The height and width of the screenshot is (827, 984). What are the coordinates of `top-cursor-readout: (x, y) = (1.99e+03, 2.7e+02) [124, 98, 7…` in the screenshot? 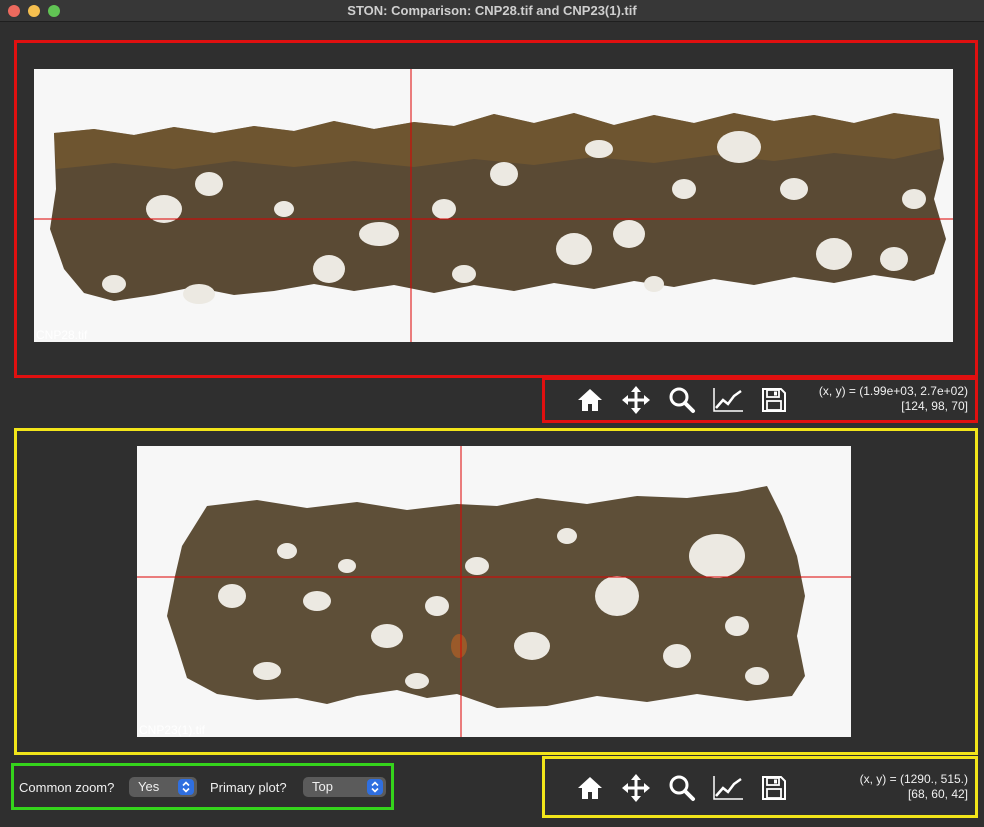 It's located at (893, 399).